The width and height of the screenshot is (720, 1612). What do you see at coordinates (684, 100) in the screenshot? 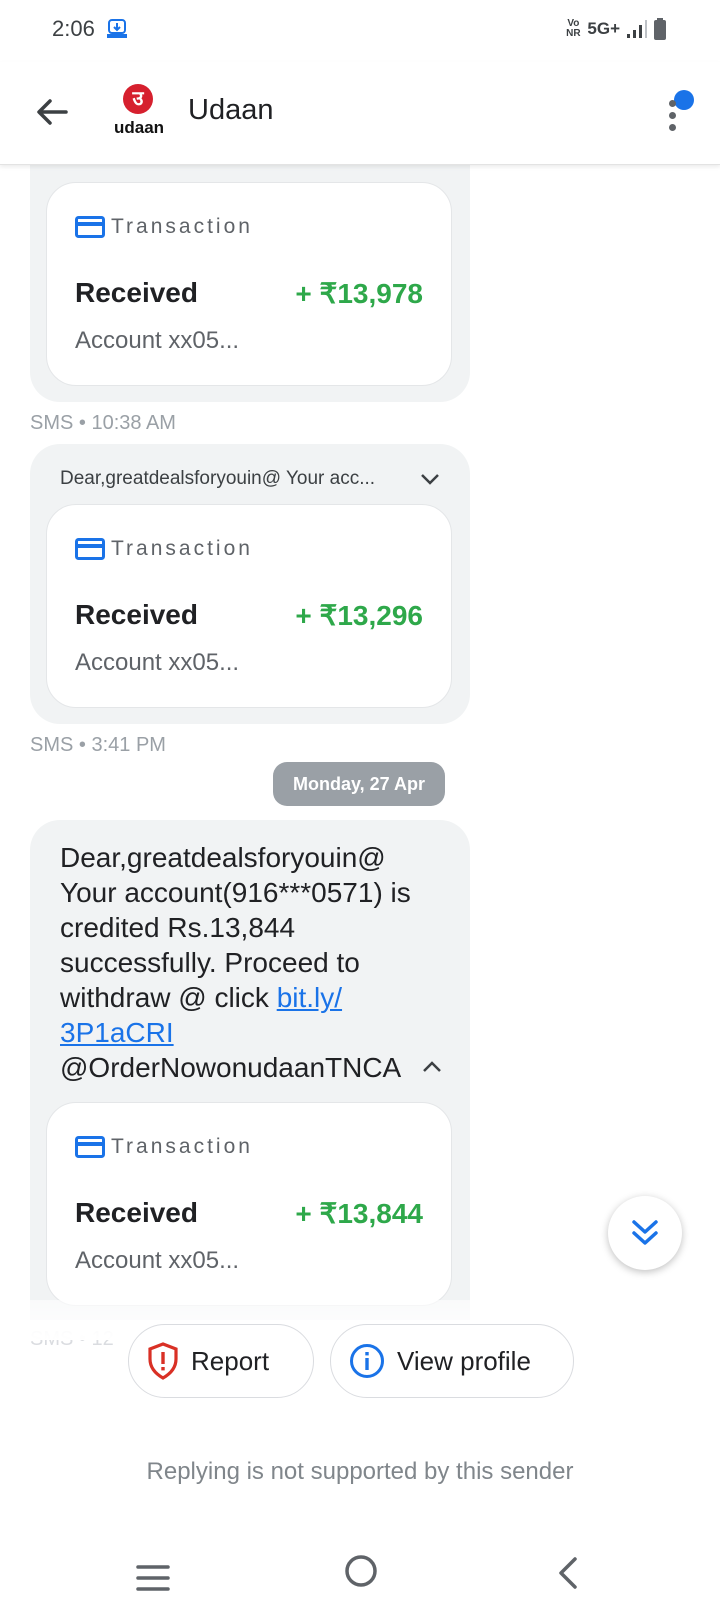
I see `notification-dot` at bounding box center [684, 100].